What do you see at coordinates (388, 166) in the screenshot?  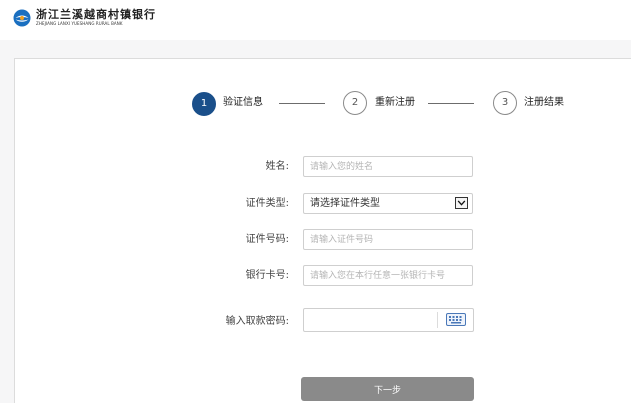 I see `name-input` at bounding box center [388, 166].